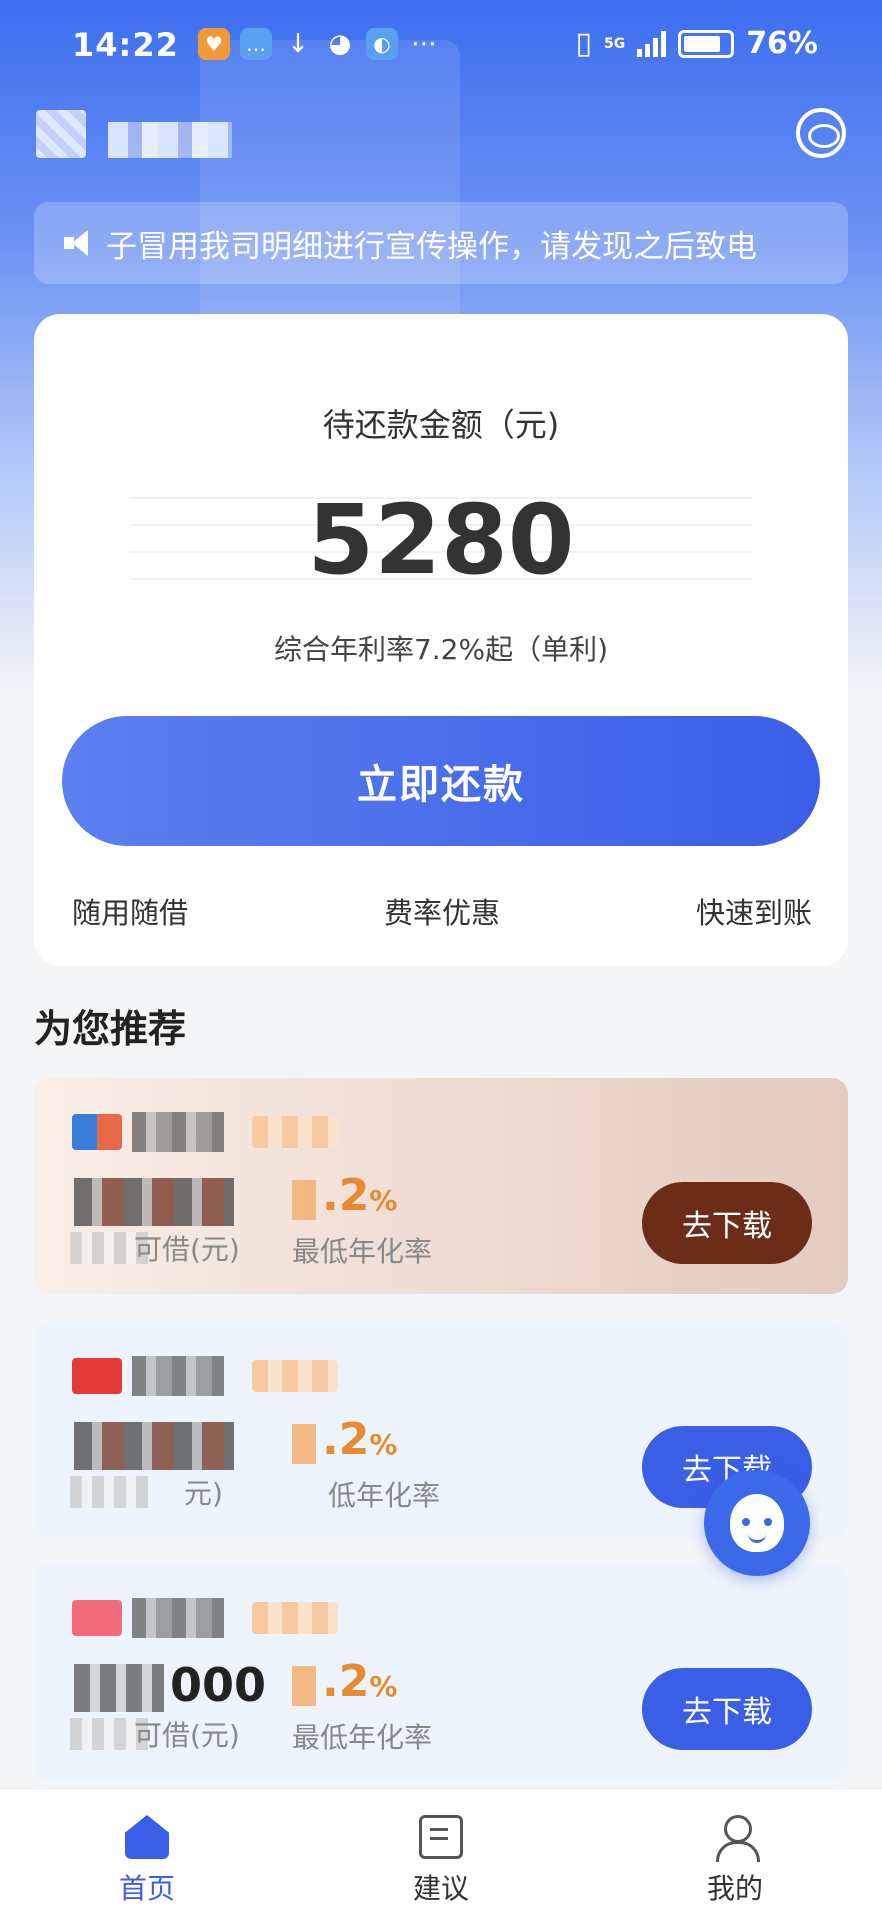  What do you see at coordinates (170, 140) in the screenshot?
I see `app-name-redacted` at bounding box center [170, 140].